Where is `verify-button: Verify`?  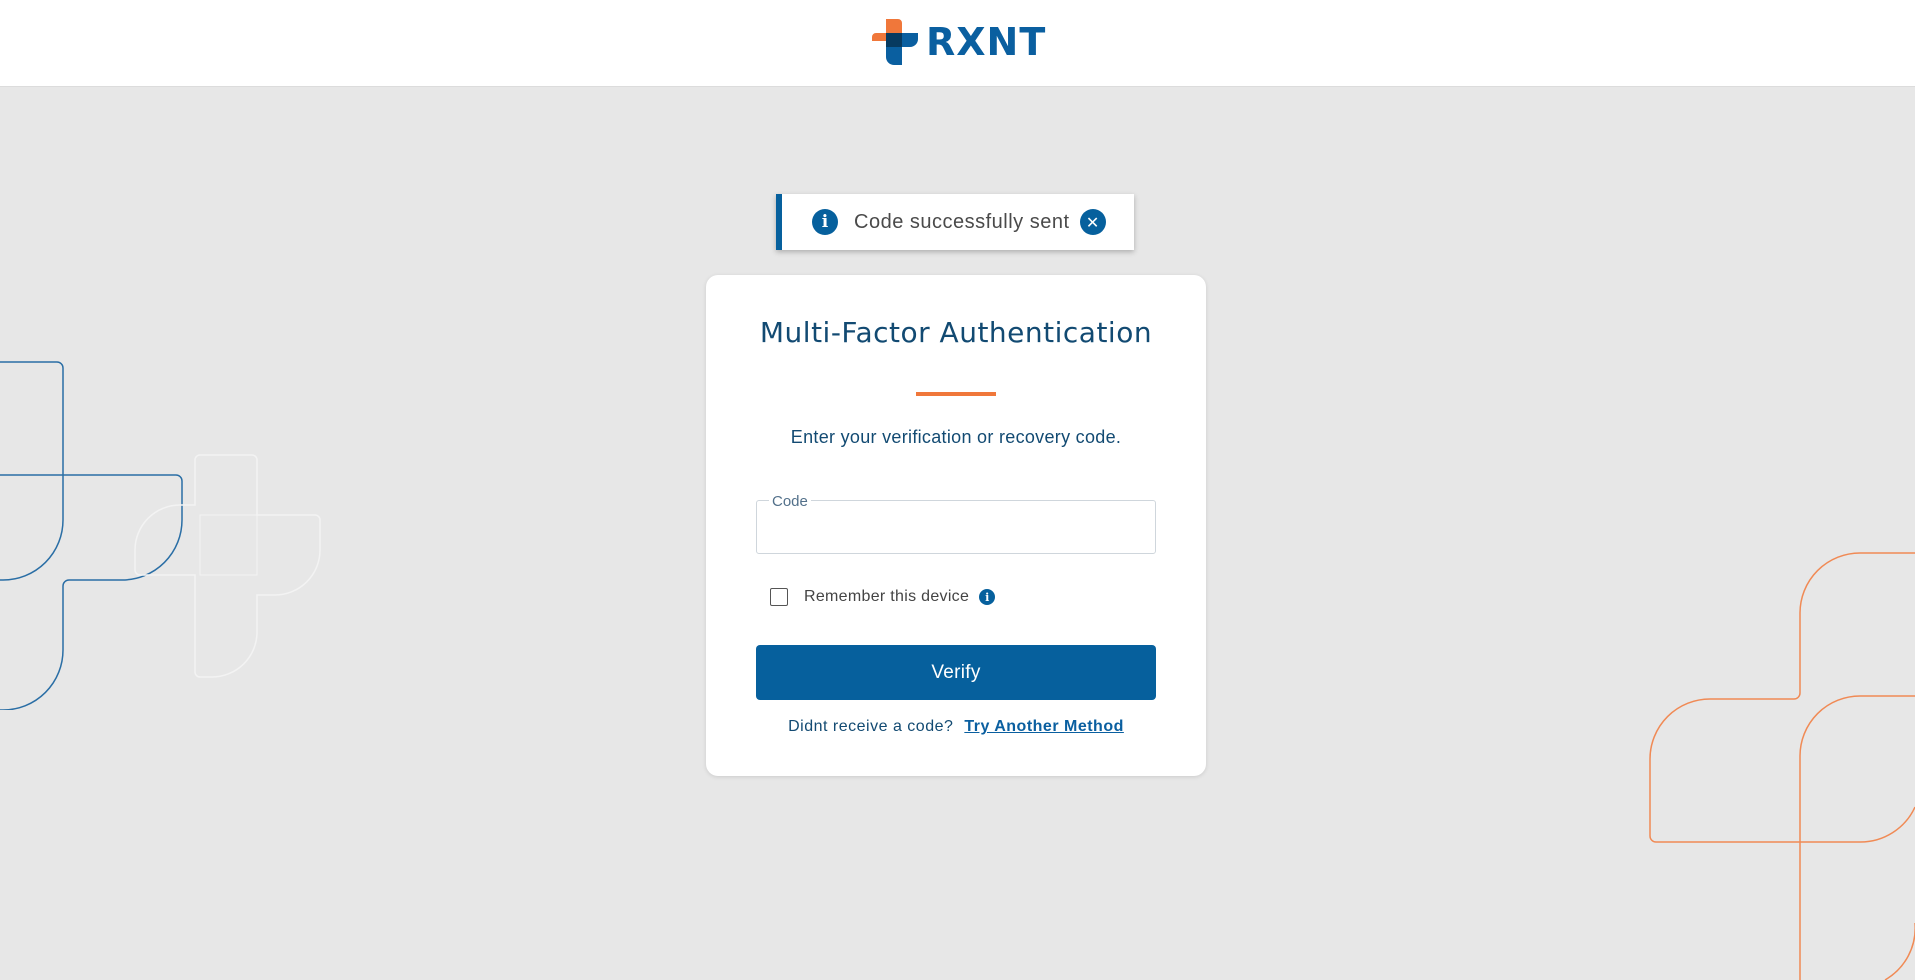 verify-button: Verify is located at coordinates (956, 672).